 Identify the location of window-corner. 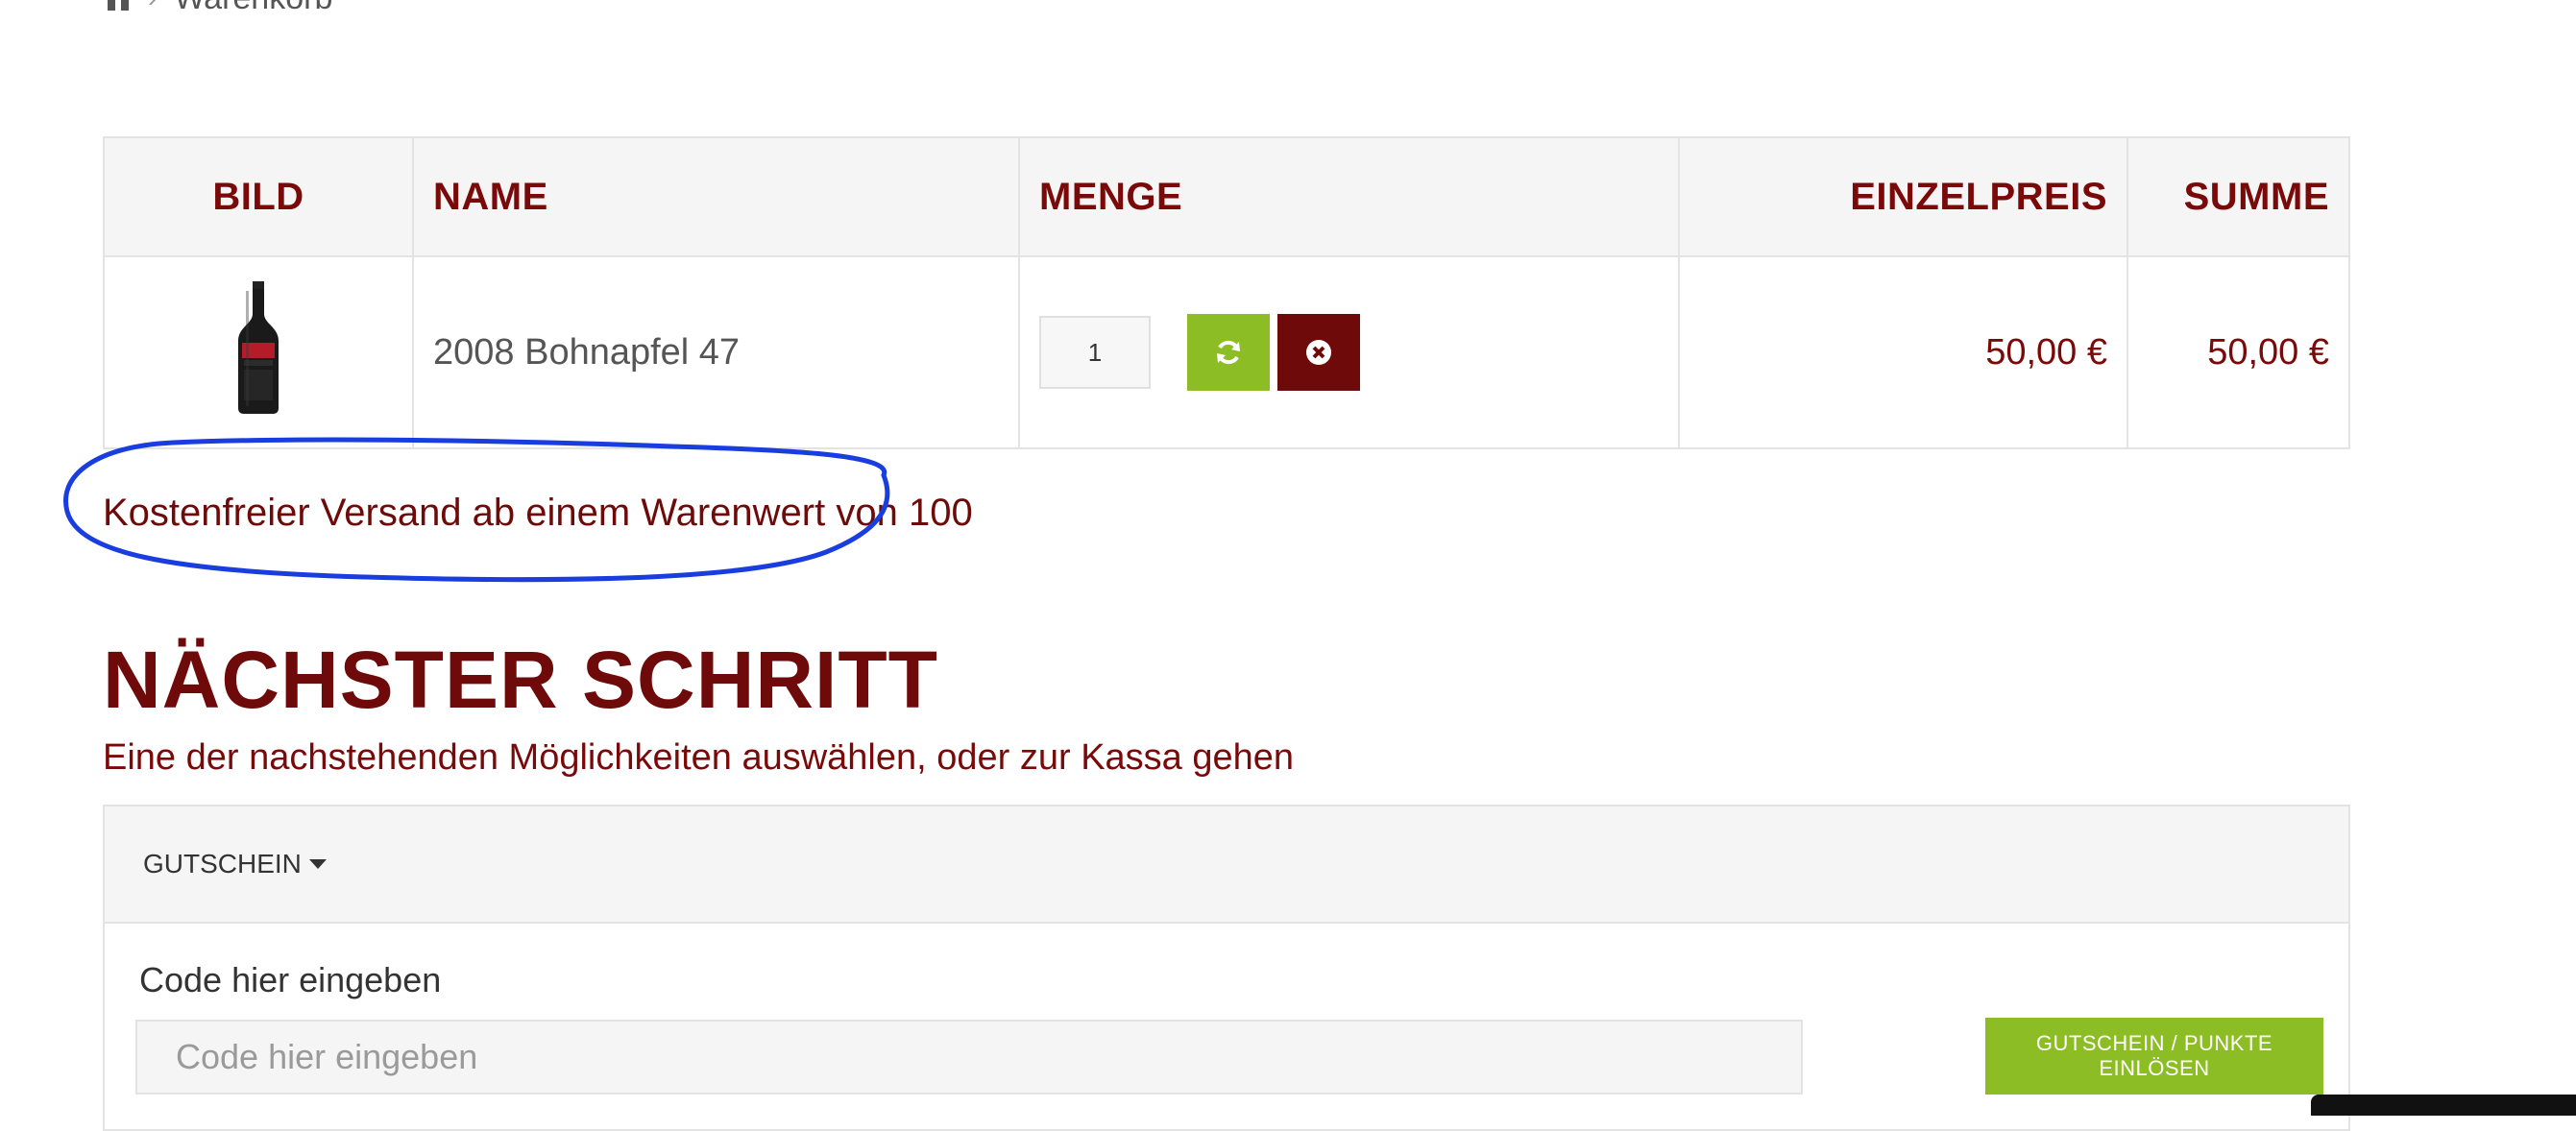
(2443, 1105).